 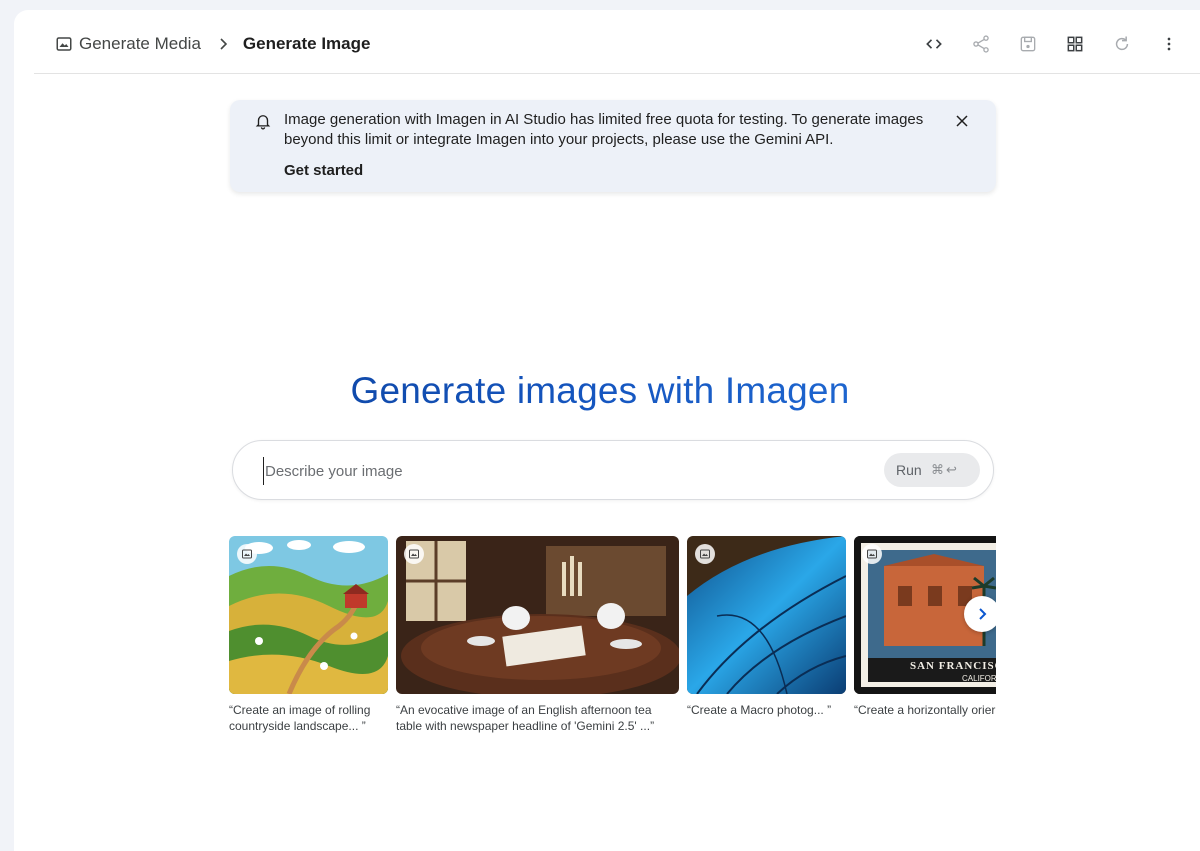 What do you see at coordinates (263, 122) in the screenshot?
I see `bell-icon` at bounding box center [263, 122].